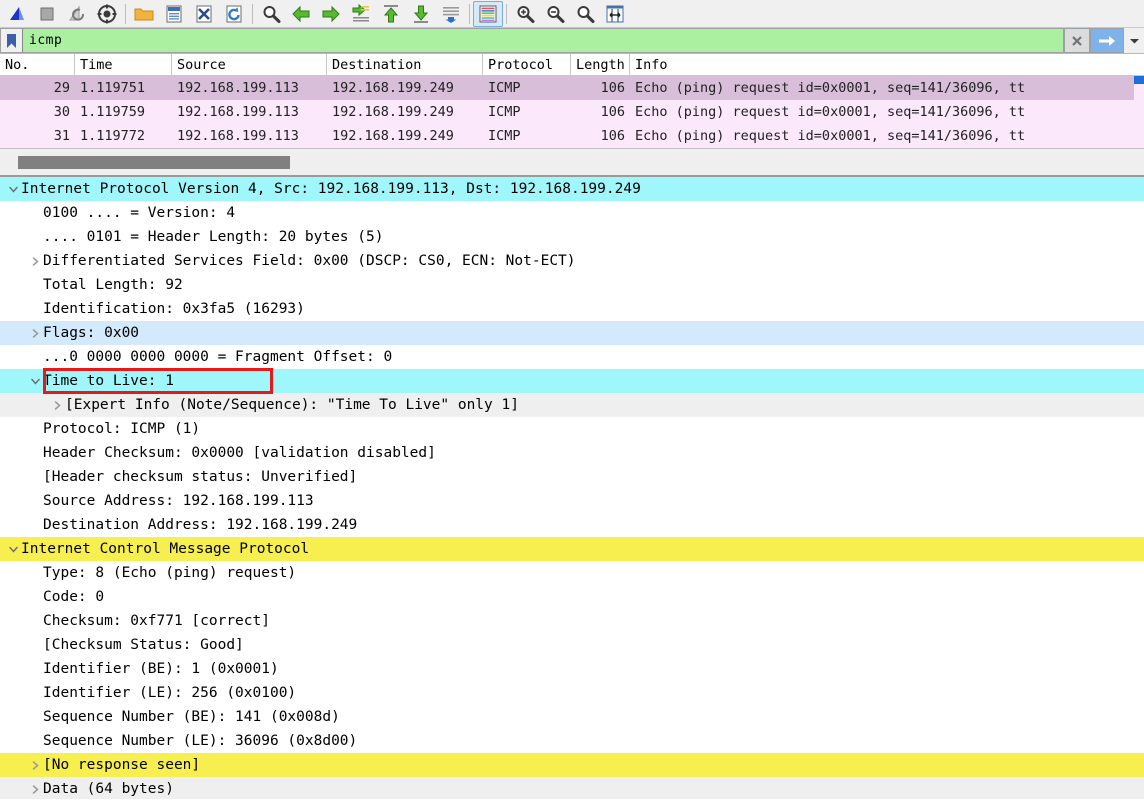 Image resolution: width=1144 pixels, height=804 pixels. I want to click on go-to-packet-icon, so click(361, 14).